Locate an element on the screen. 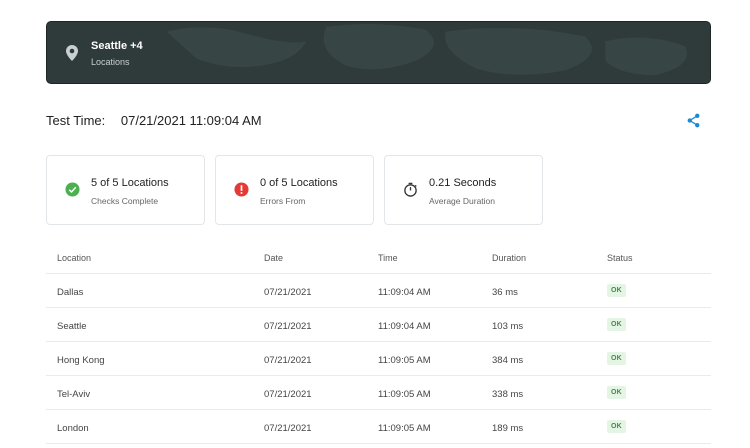  check-circle-icon is located at coordinates (72, 189).